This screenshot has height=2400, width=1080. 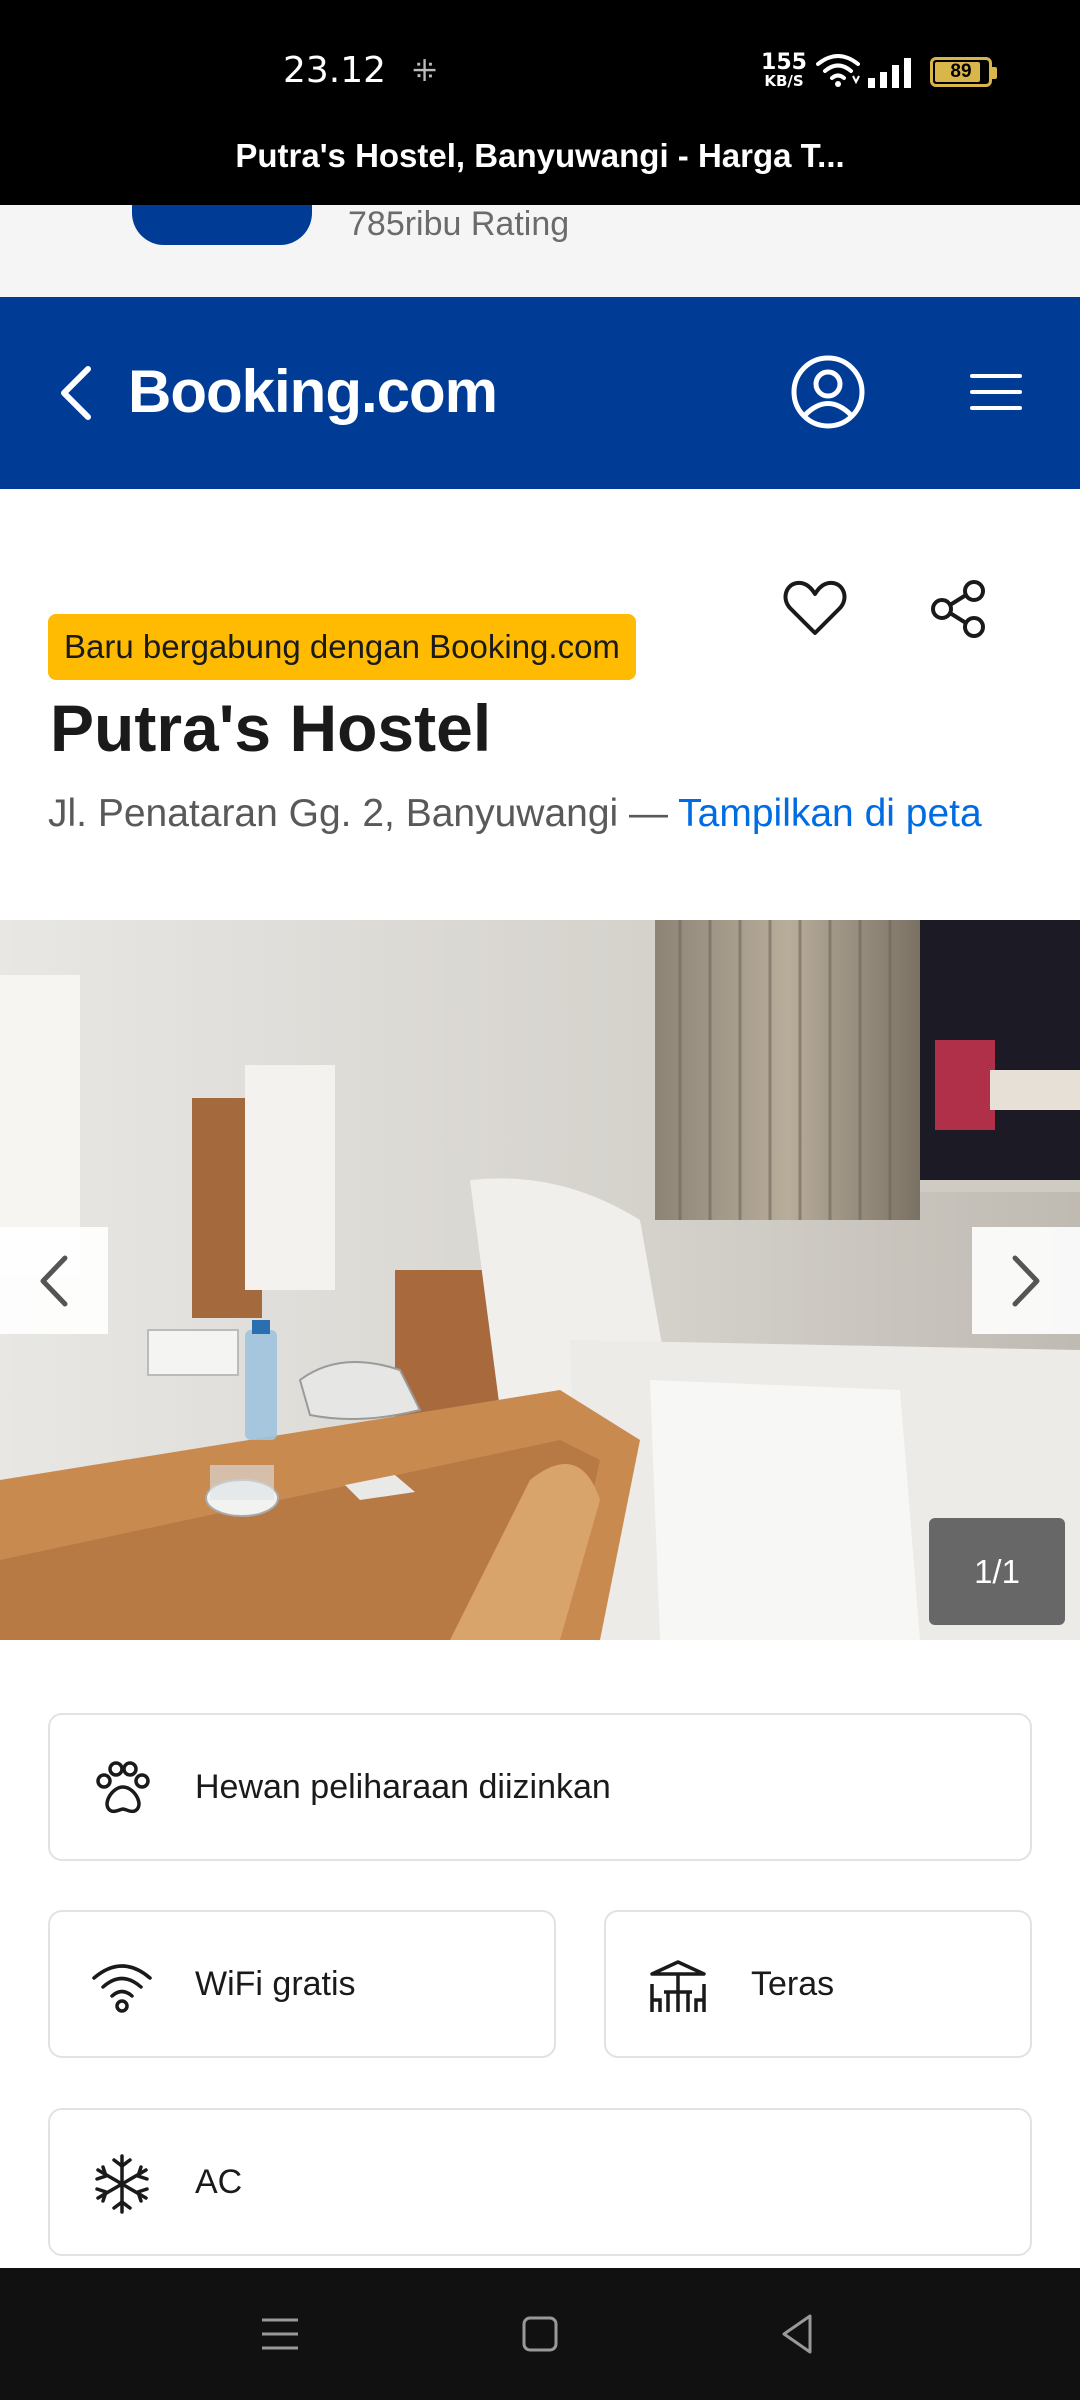 I want to click on gallery-prev-button, so click(x=54, y=1280).